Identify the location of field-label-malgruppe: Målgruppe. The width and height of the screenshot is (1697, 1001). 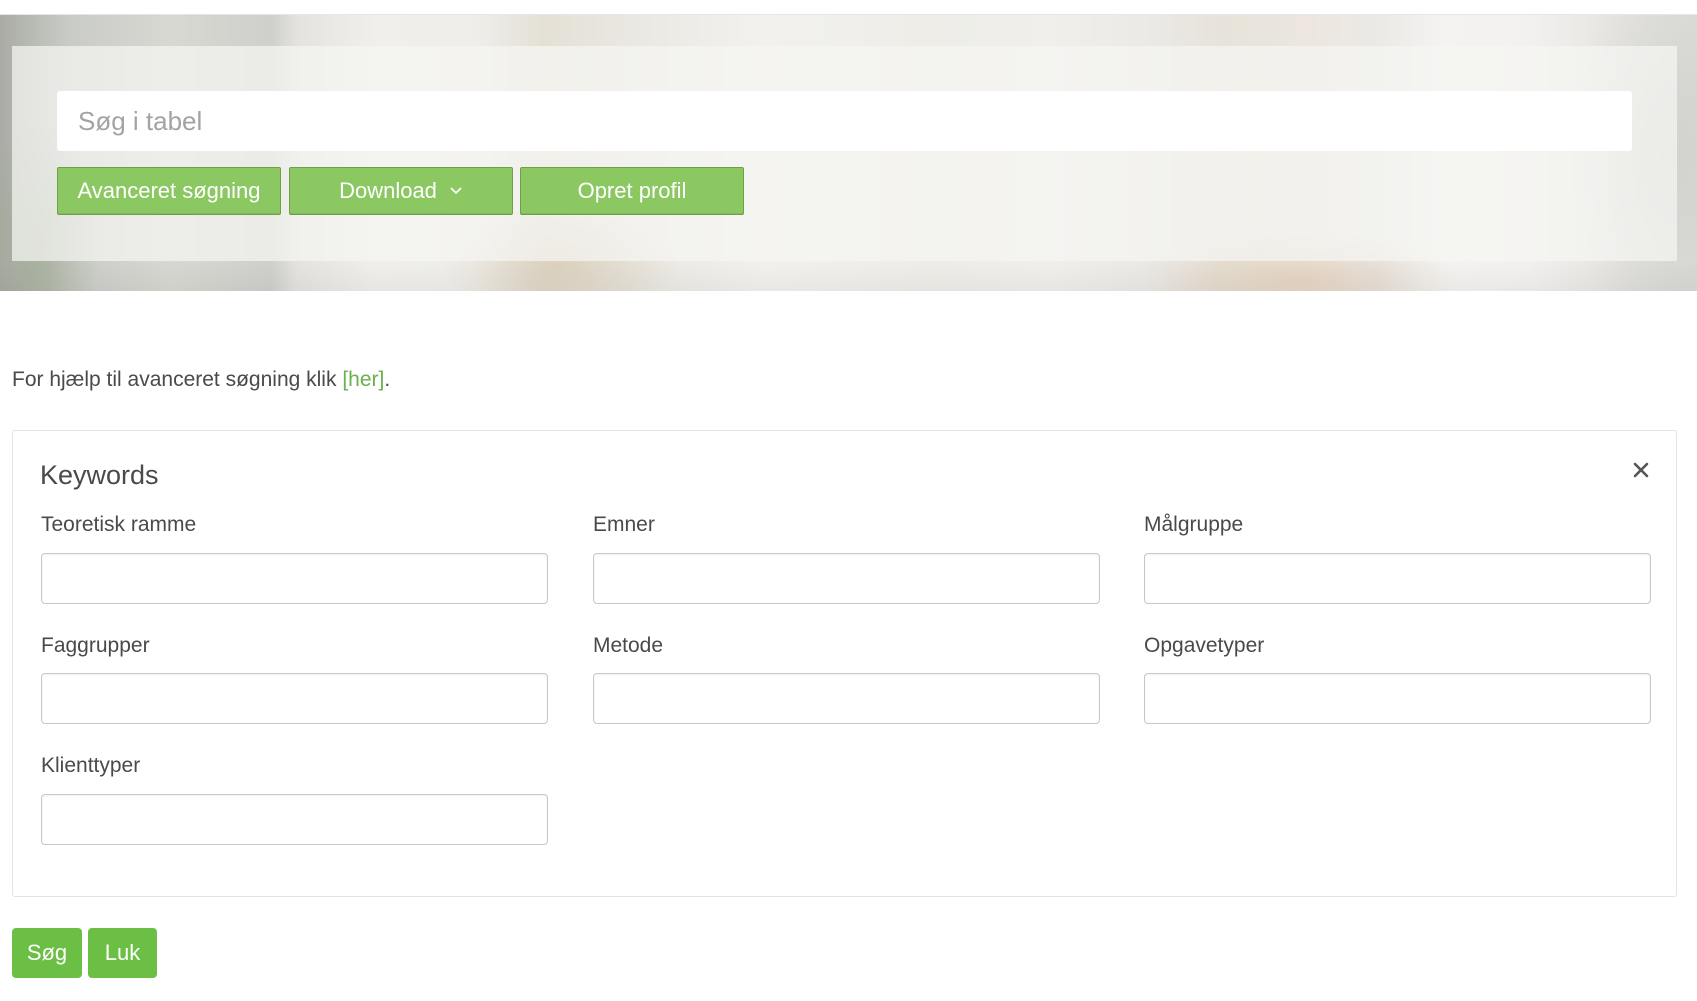
(1194, 524).